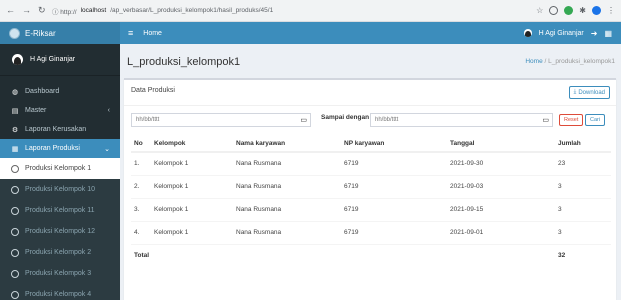 Image resolution: width=621 pixels, height=300 pixels. Describe the element at coordinates (184, 62) in the screenshot. I see `page-title: L_produksi_kelompok1` at that location.